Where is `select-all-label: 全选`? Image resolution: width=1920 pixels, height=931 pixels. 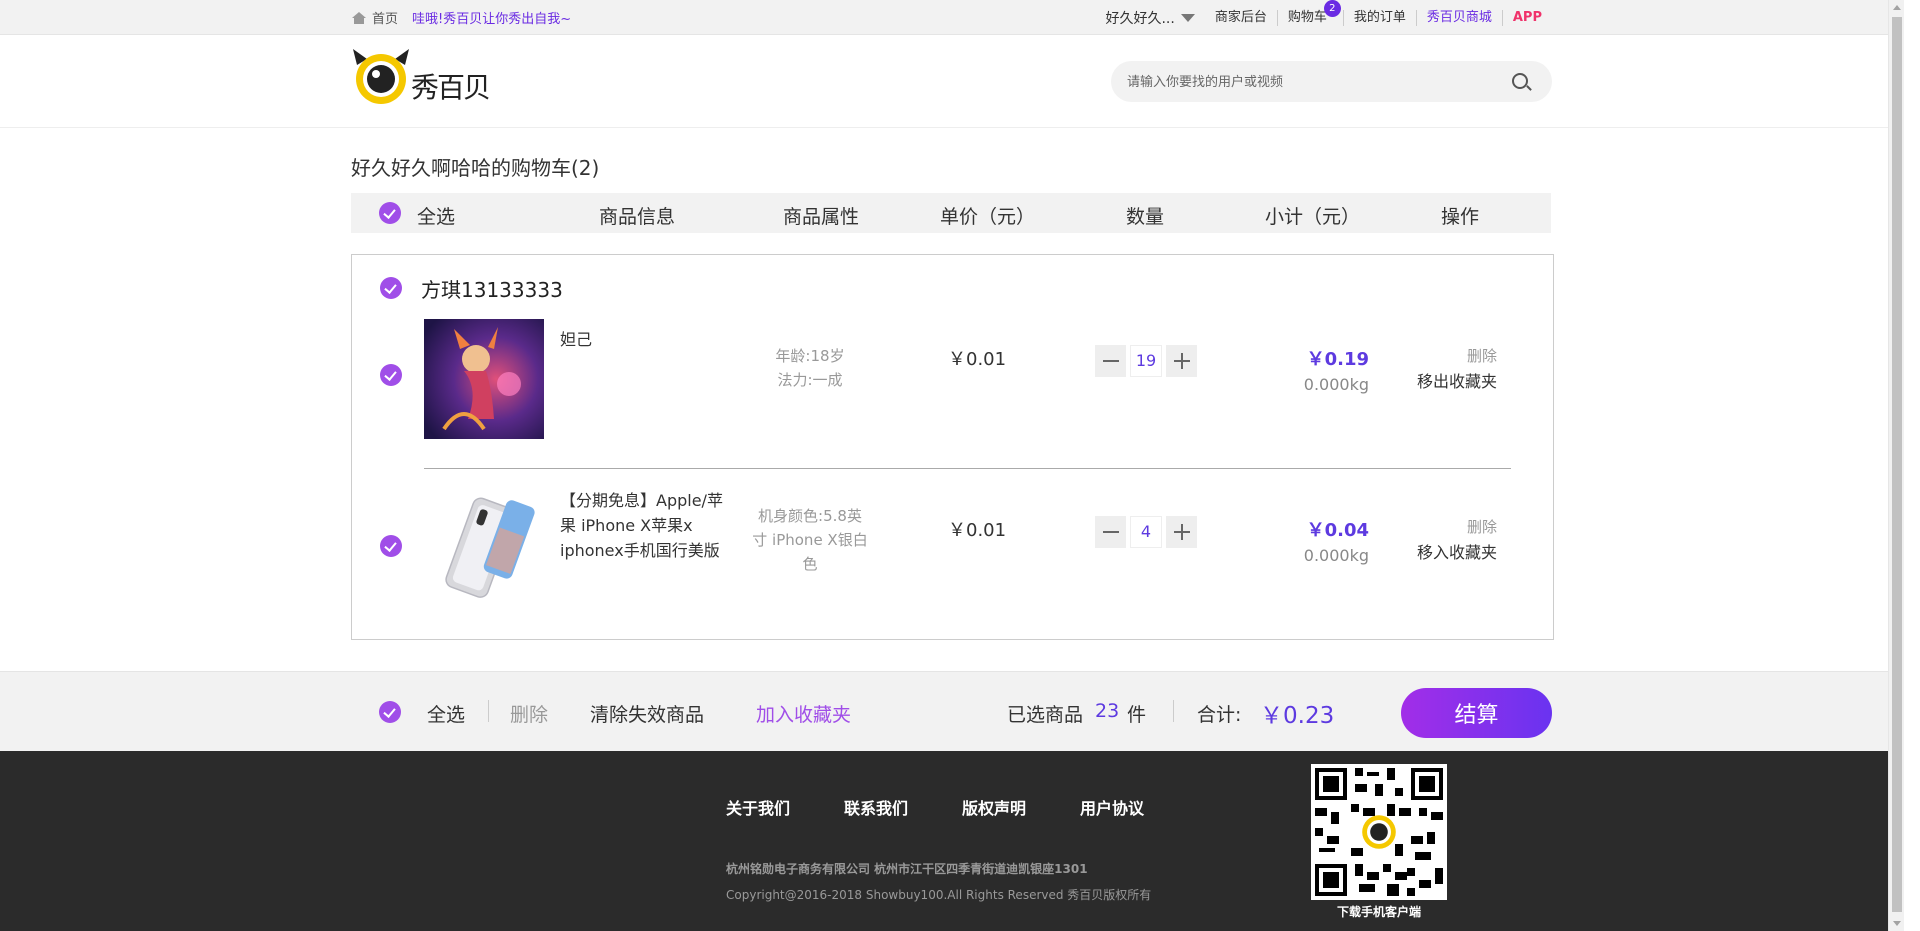
select-all-label: 全选 is located at coordinates (446, 713).